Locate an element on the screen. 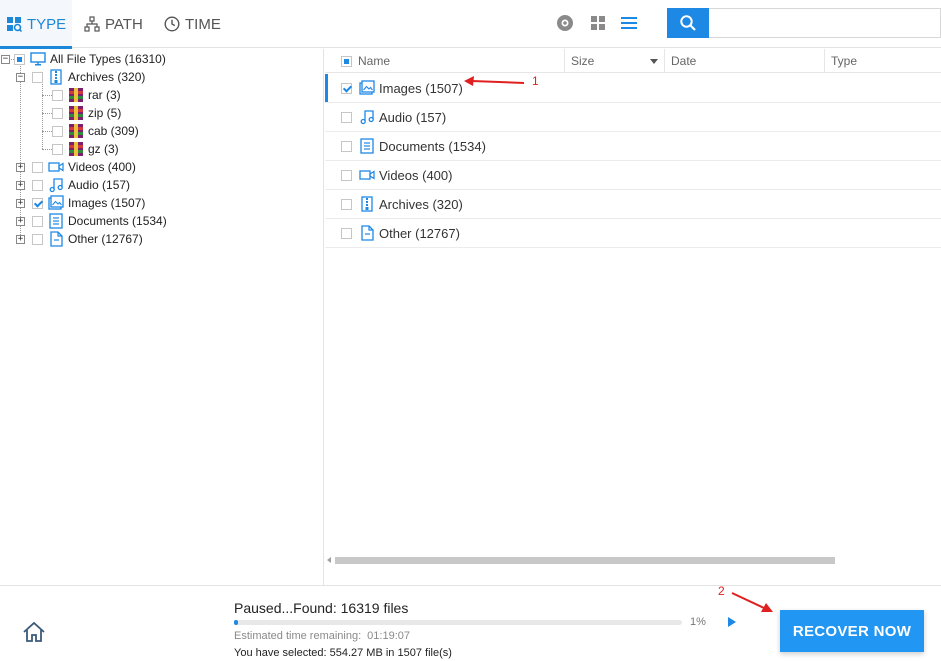 The width and height of the screenshot is (941, 661). eta-value: 01:19:07 is located at coordinates (388, 636).